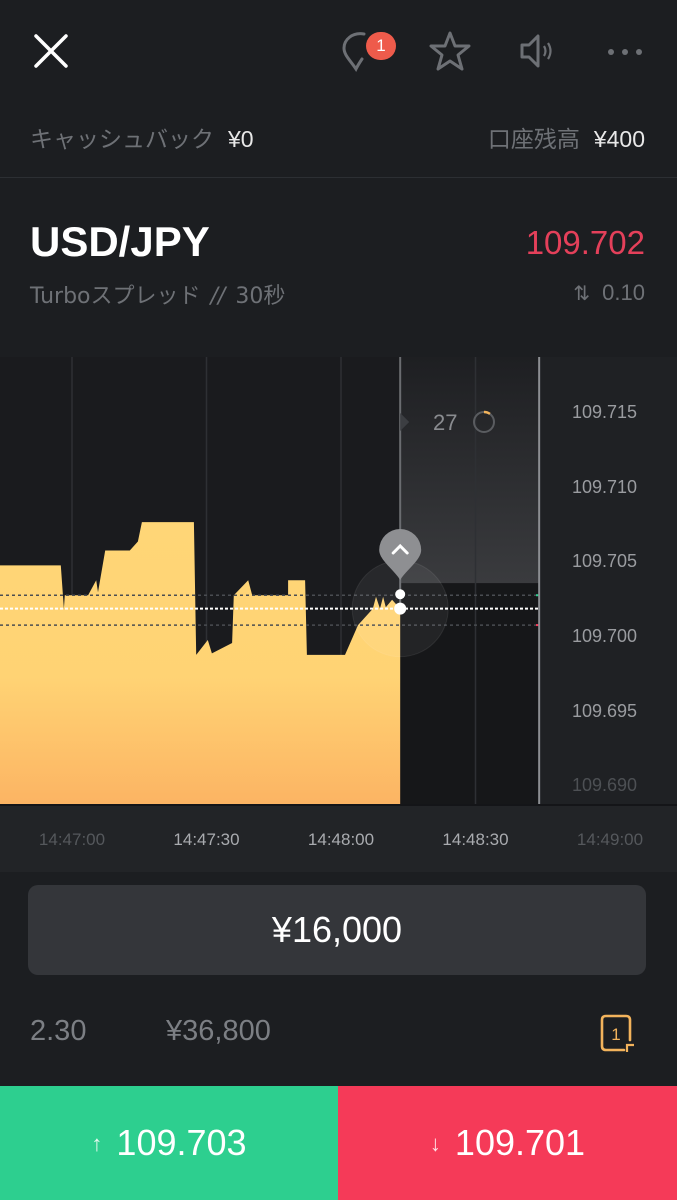 The height and width of the screenshot is (1200, 677). What do you see at coordinates (122, 140) in the screenshot?
I see `cashback-label: キャッシュバック` at bounding box center [122, 140].